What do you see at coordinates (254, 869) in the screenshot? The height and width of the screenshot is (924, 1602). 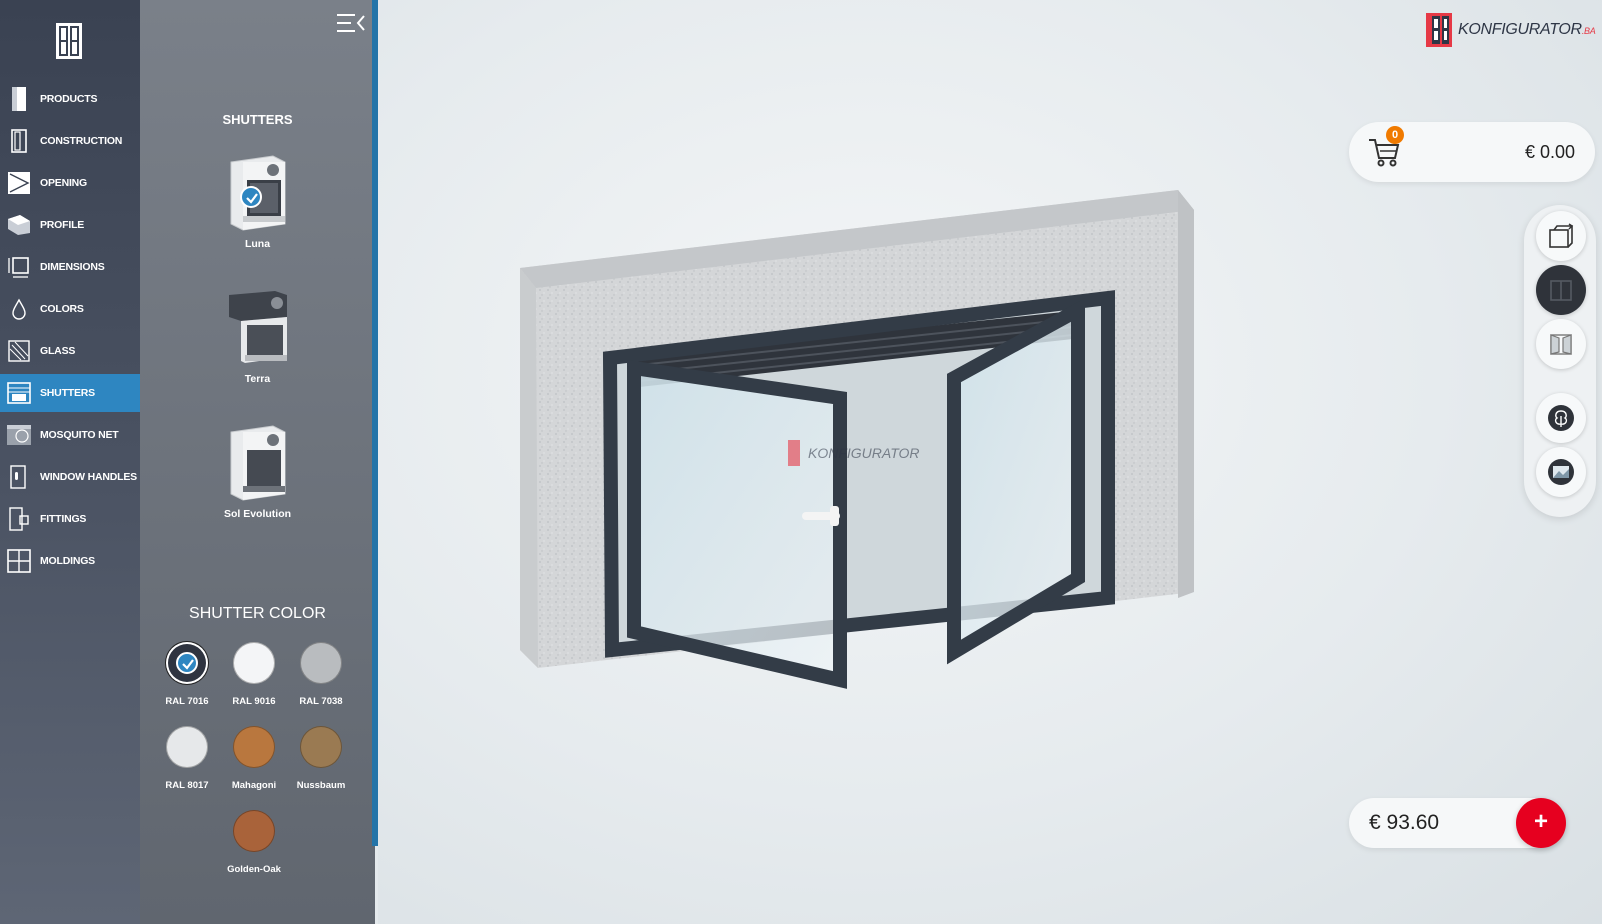 I see `color-label: Golden-Oak` at bounding box center [254, 869].